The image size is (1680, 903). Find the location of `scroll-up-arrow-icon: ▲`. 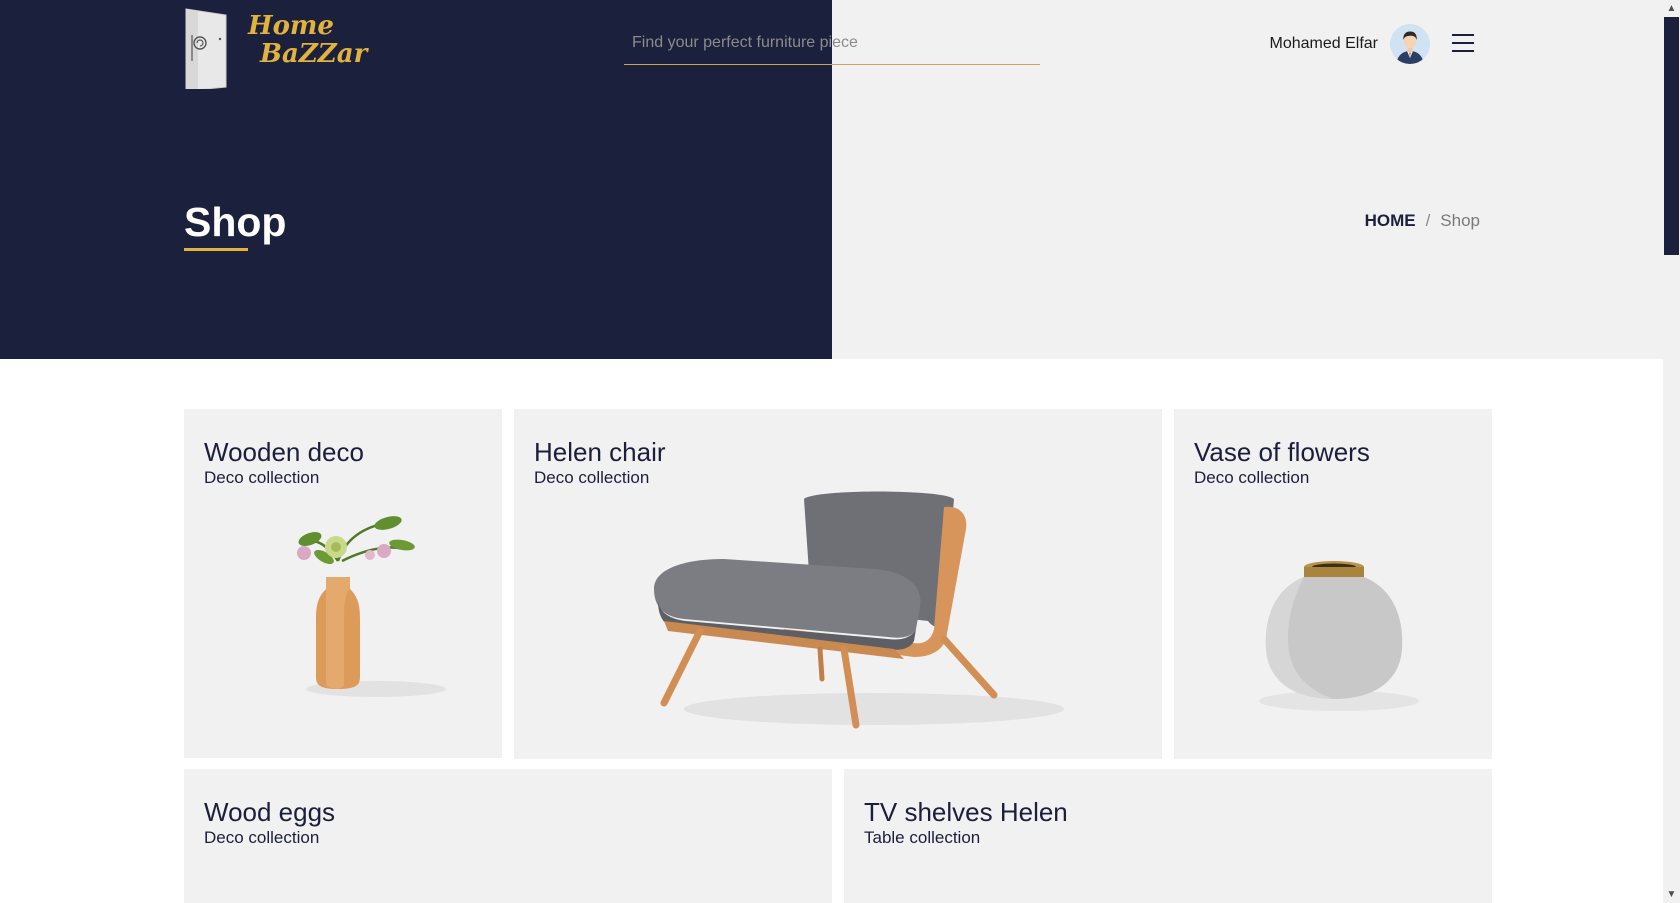

scroll-up-arrow-icon: ▲ is located at coordinates (1671, 8).